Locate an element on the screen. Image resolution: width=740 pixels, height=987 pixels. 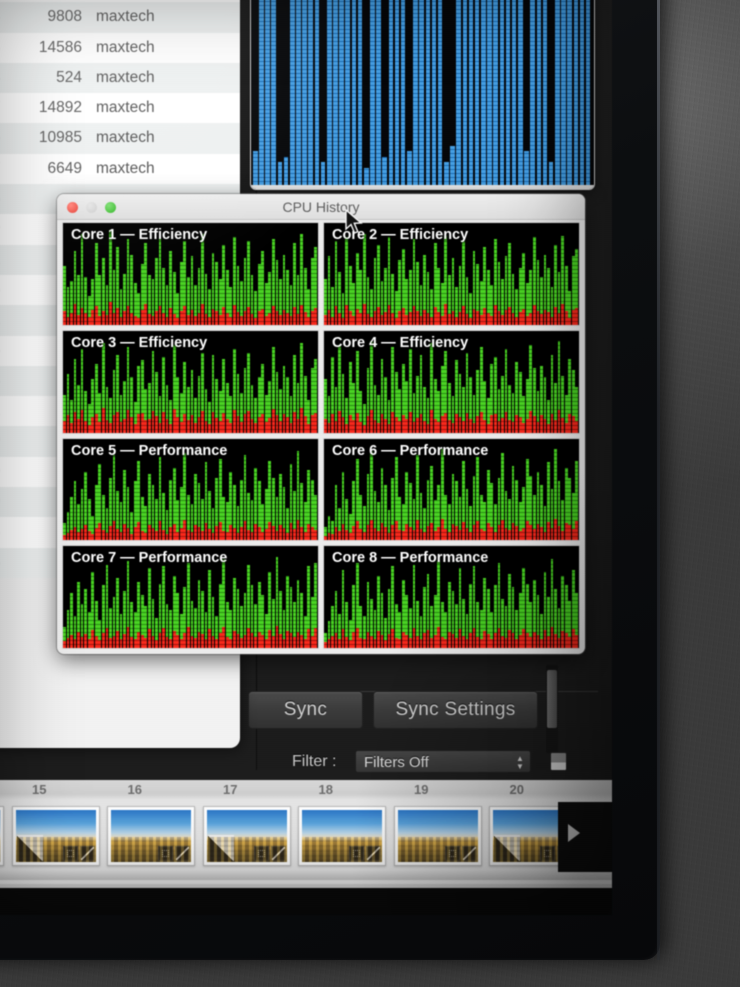
table-cell-user: maxtech is located at coordinates (125, 17).